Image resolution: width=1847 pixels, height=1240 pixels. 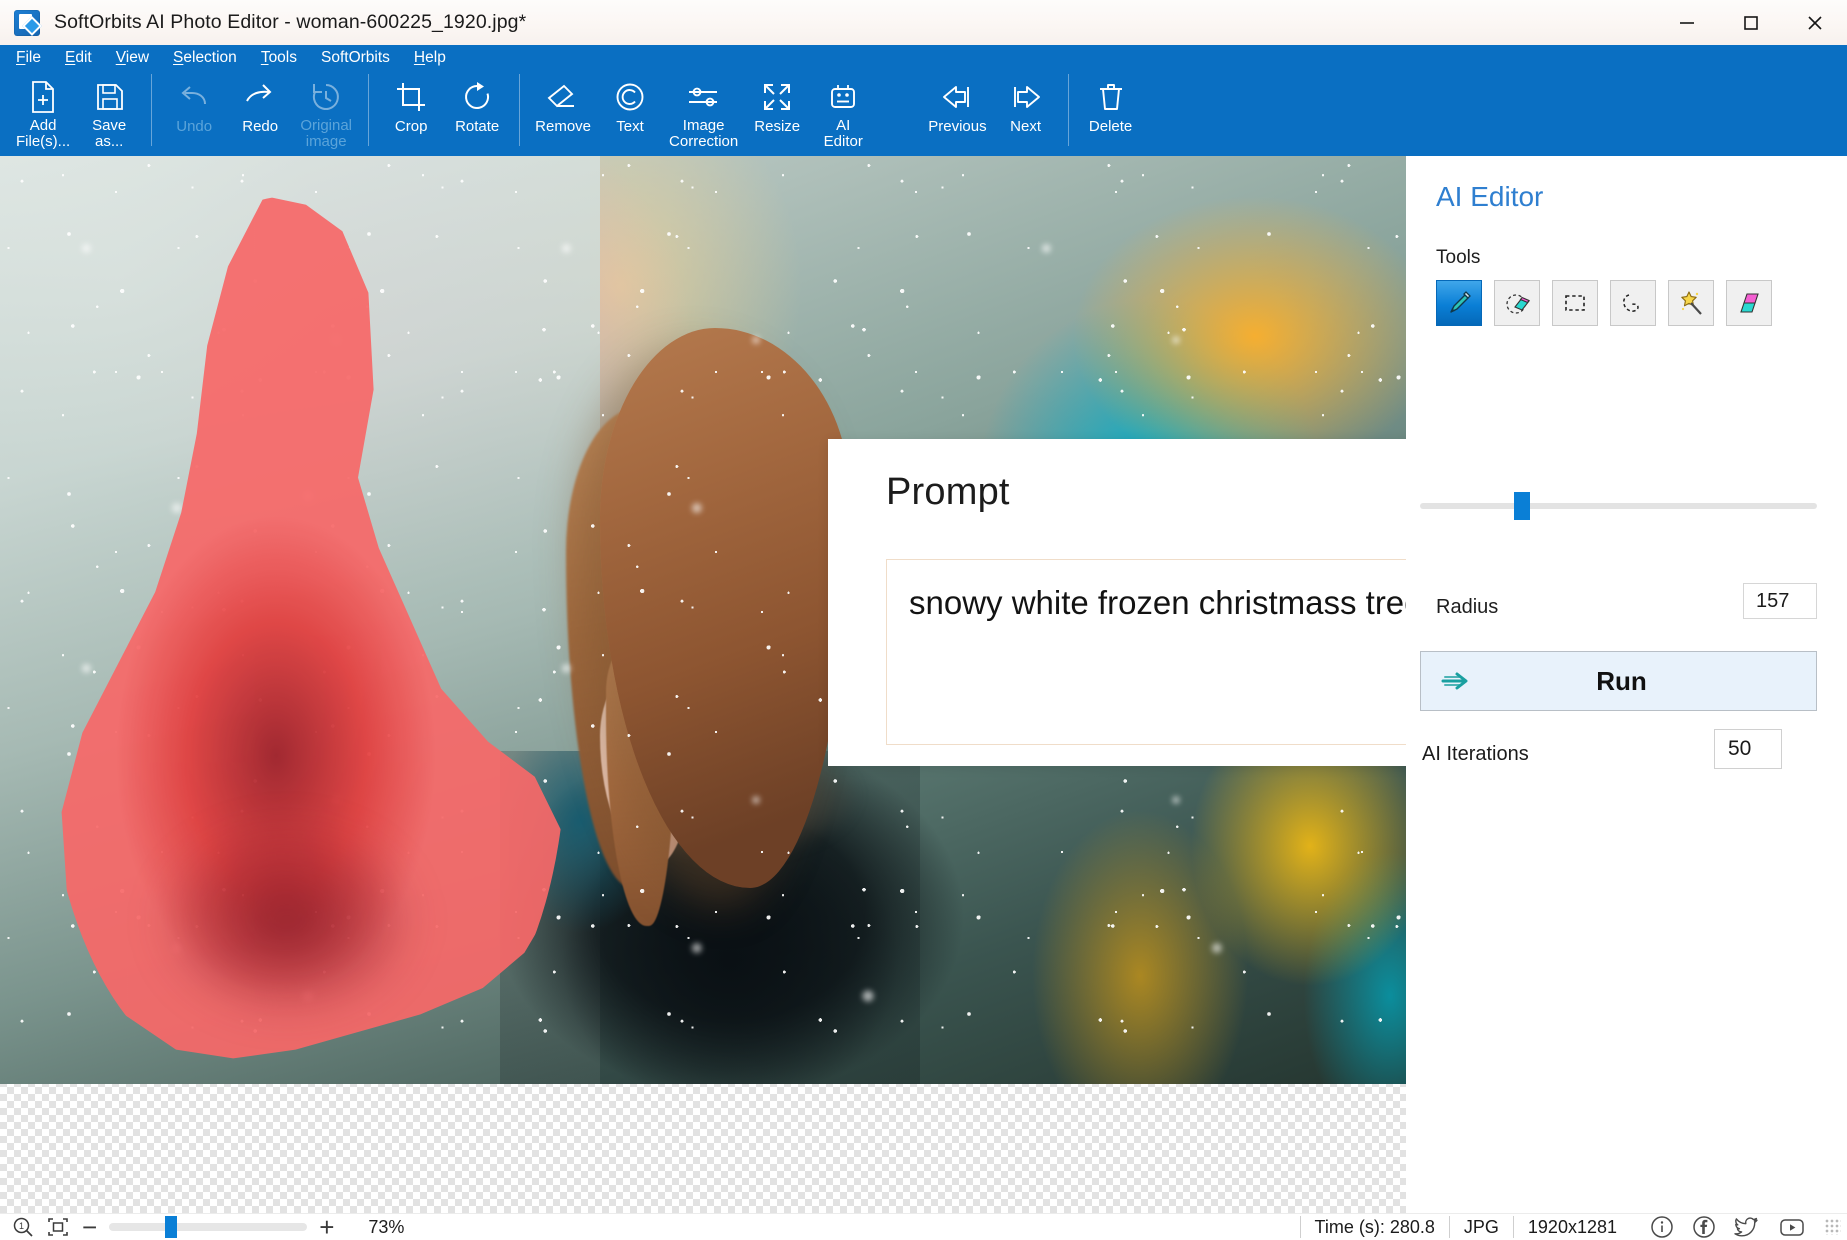 I want to click on magic-wand-icon, so click(x=1691, y=303).